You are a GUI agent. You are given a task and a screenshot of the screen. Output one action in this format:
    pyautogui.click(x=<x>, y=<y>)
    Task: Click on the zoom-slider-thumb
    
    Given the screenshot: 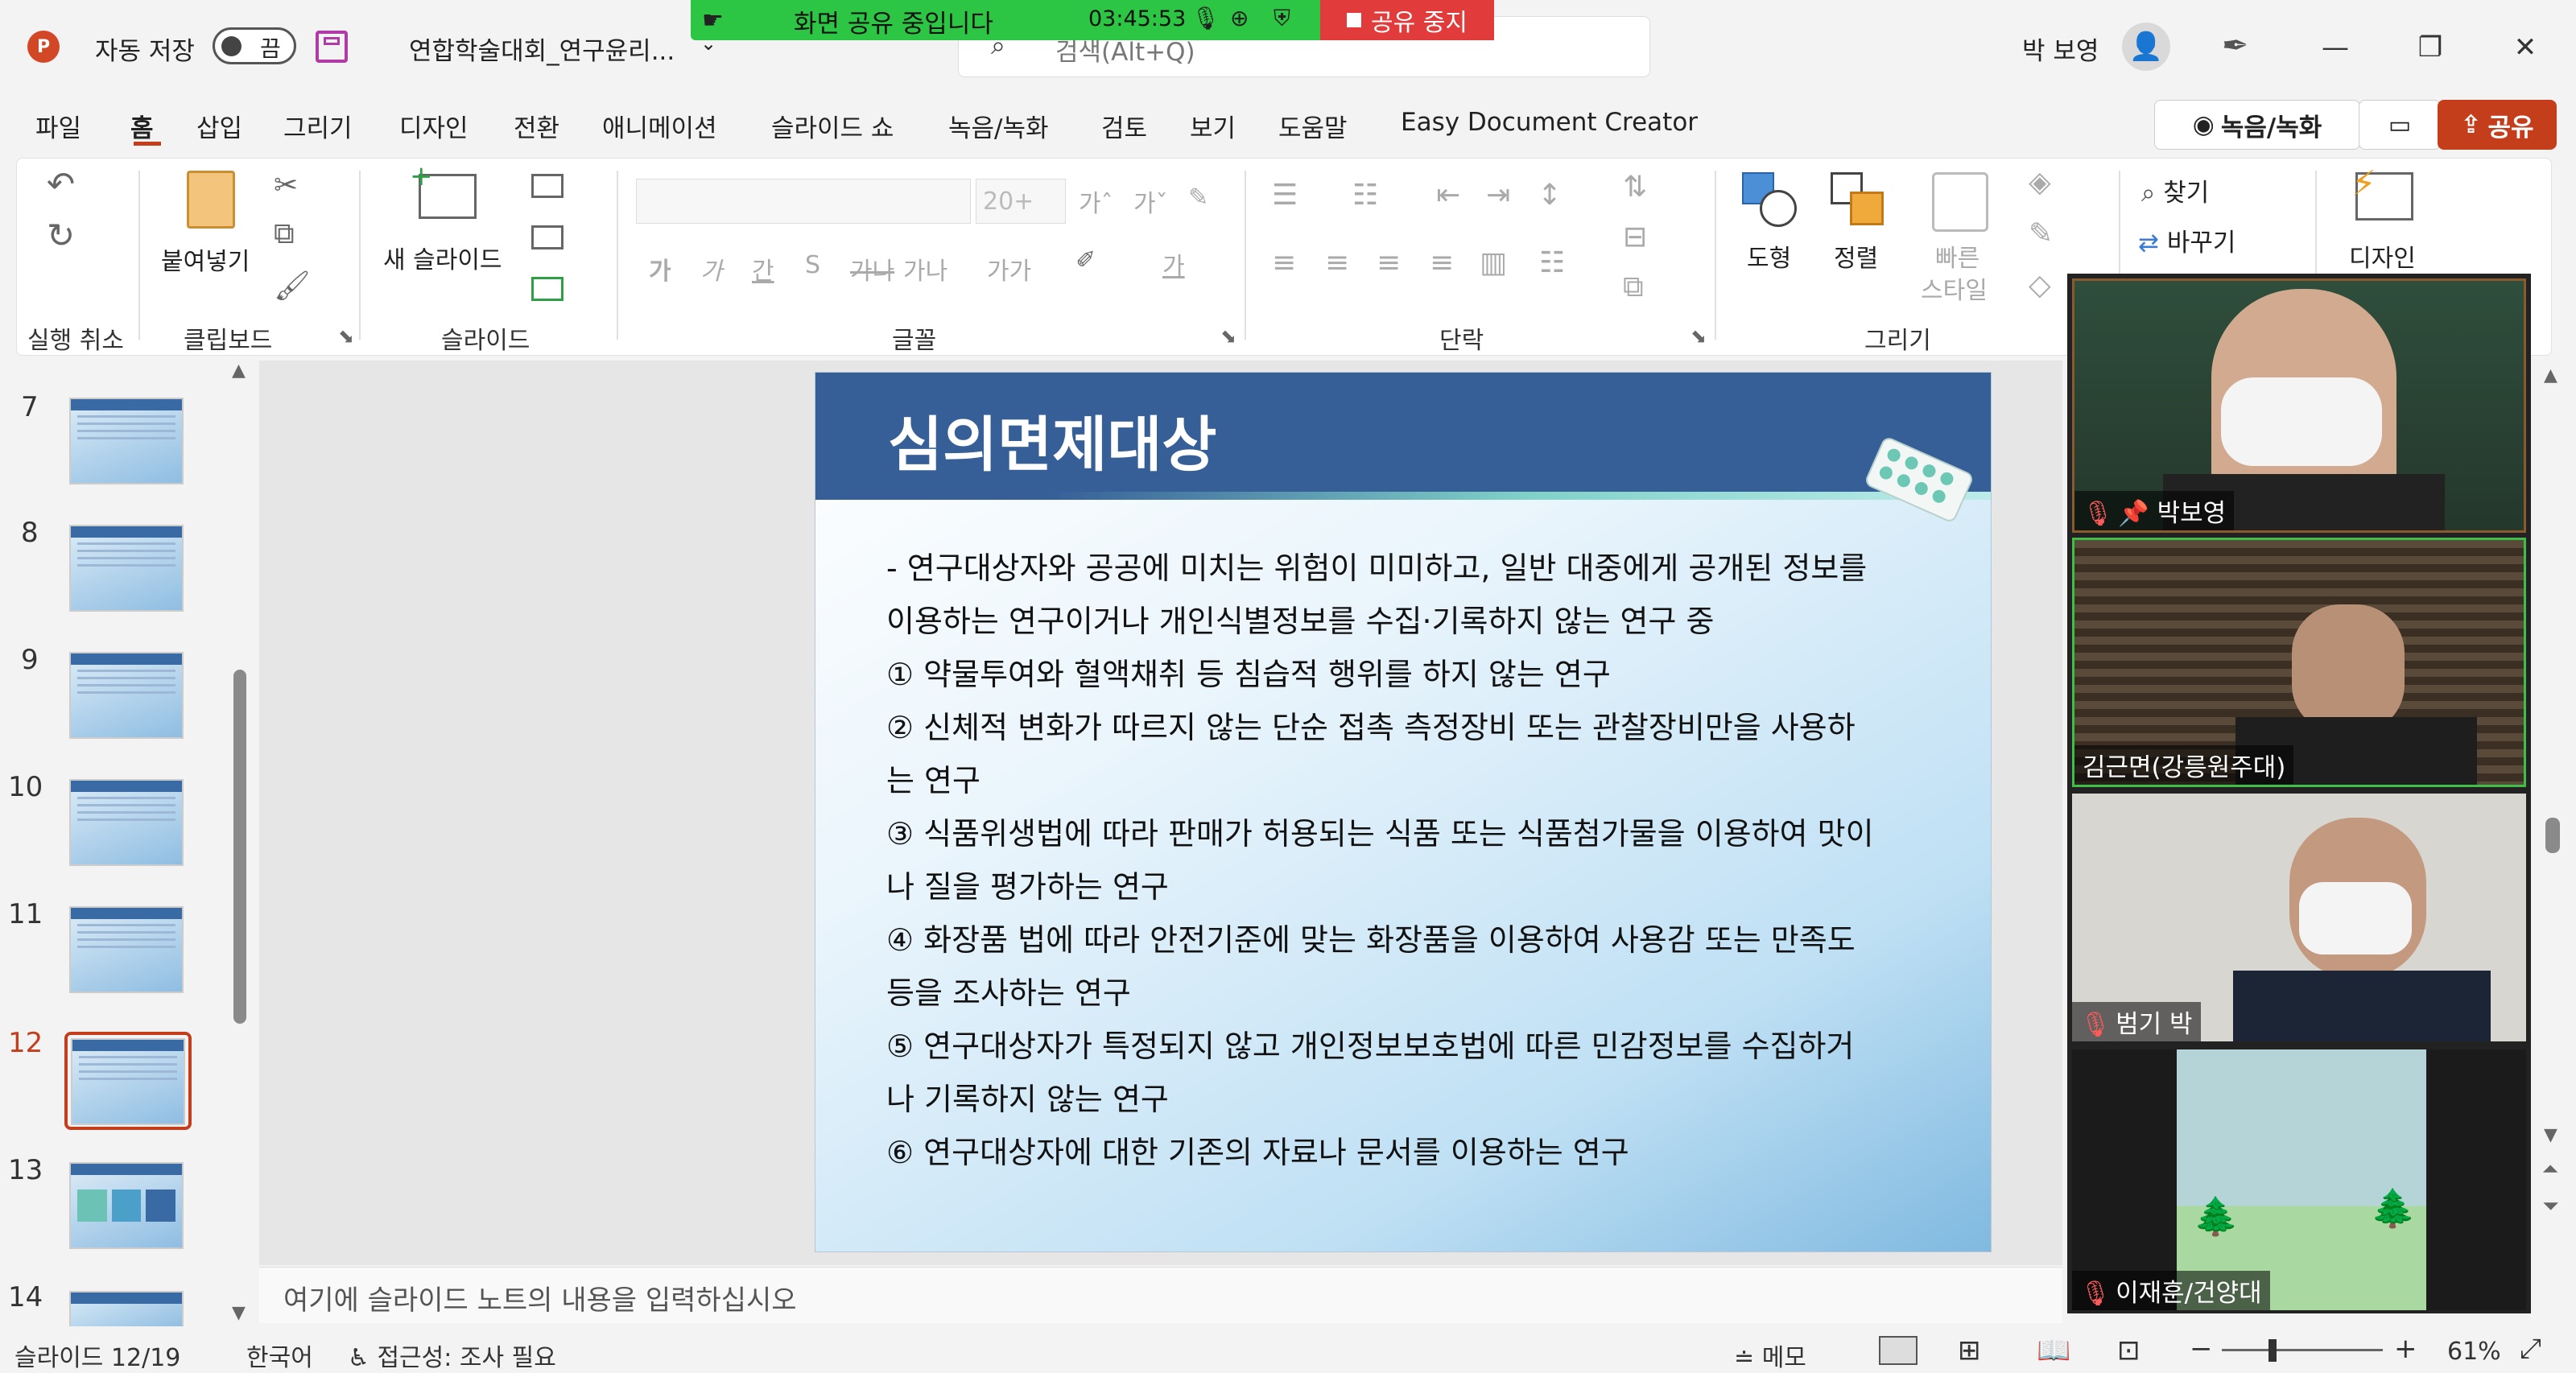 What is the action you would take?
    pyautogui.click(x=2272, y=1351)
    